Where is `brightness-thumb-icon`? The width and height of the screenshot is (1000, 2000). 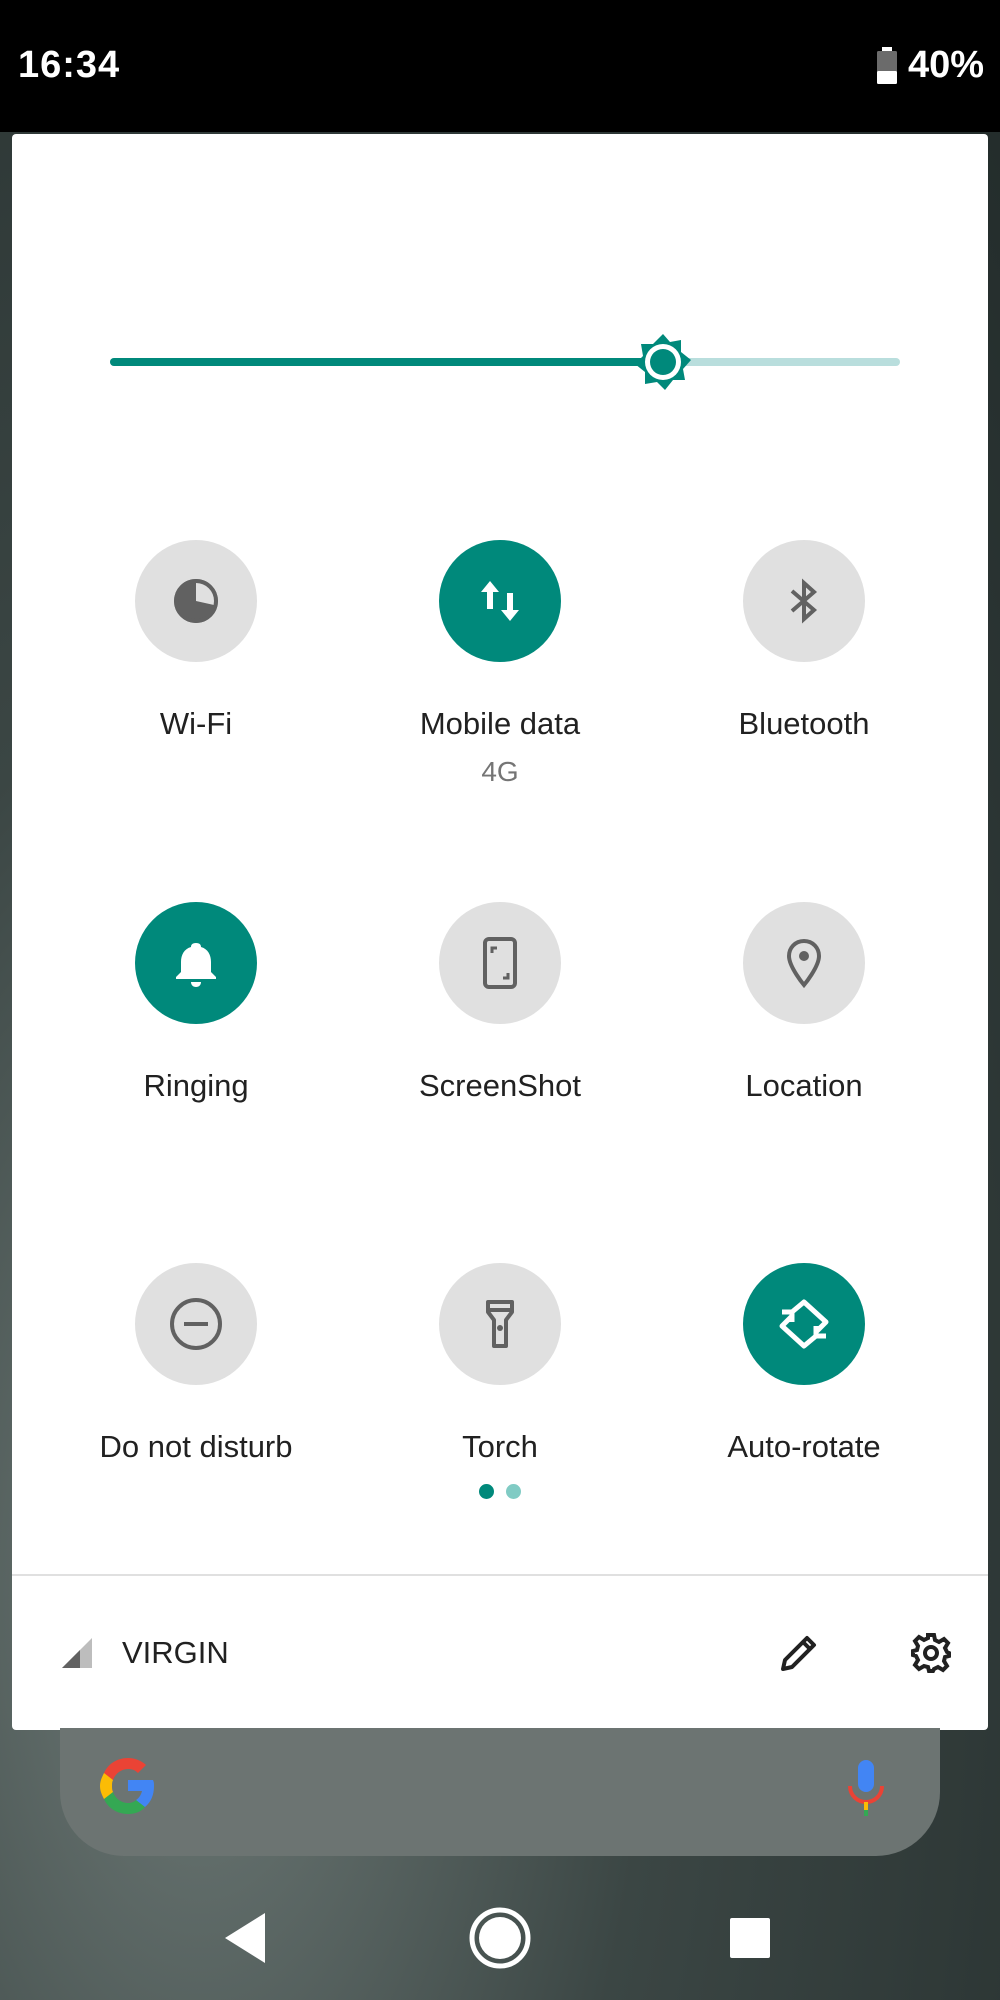
brightness-thumb-icon is located at coordinates (663, 362).